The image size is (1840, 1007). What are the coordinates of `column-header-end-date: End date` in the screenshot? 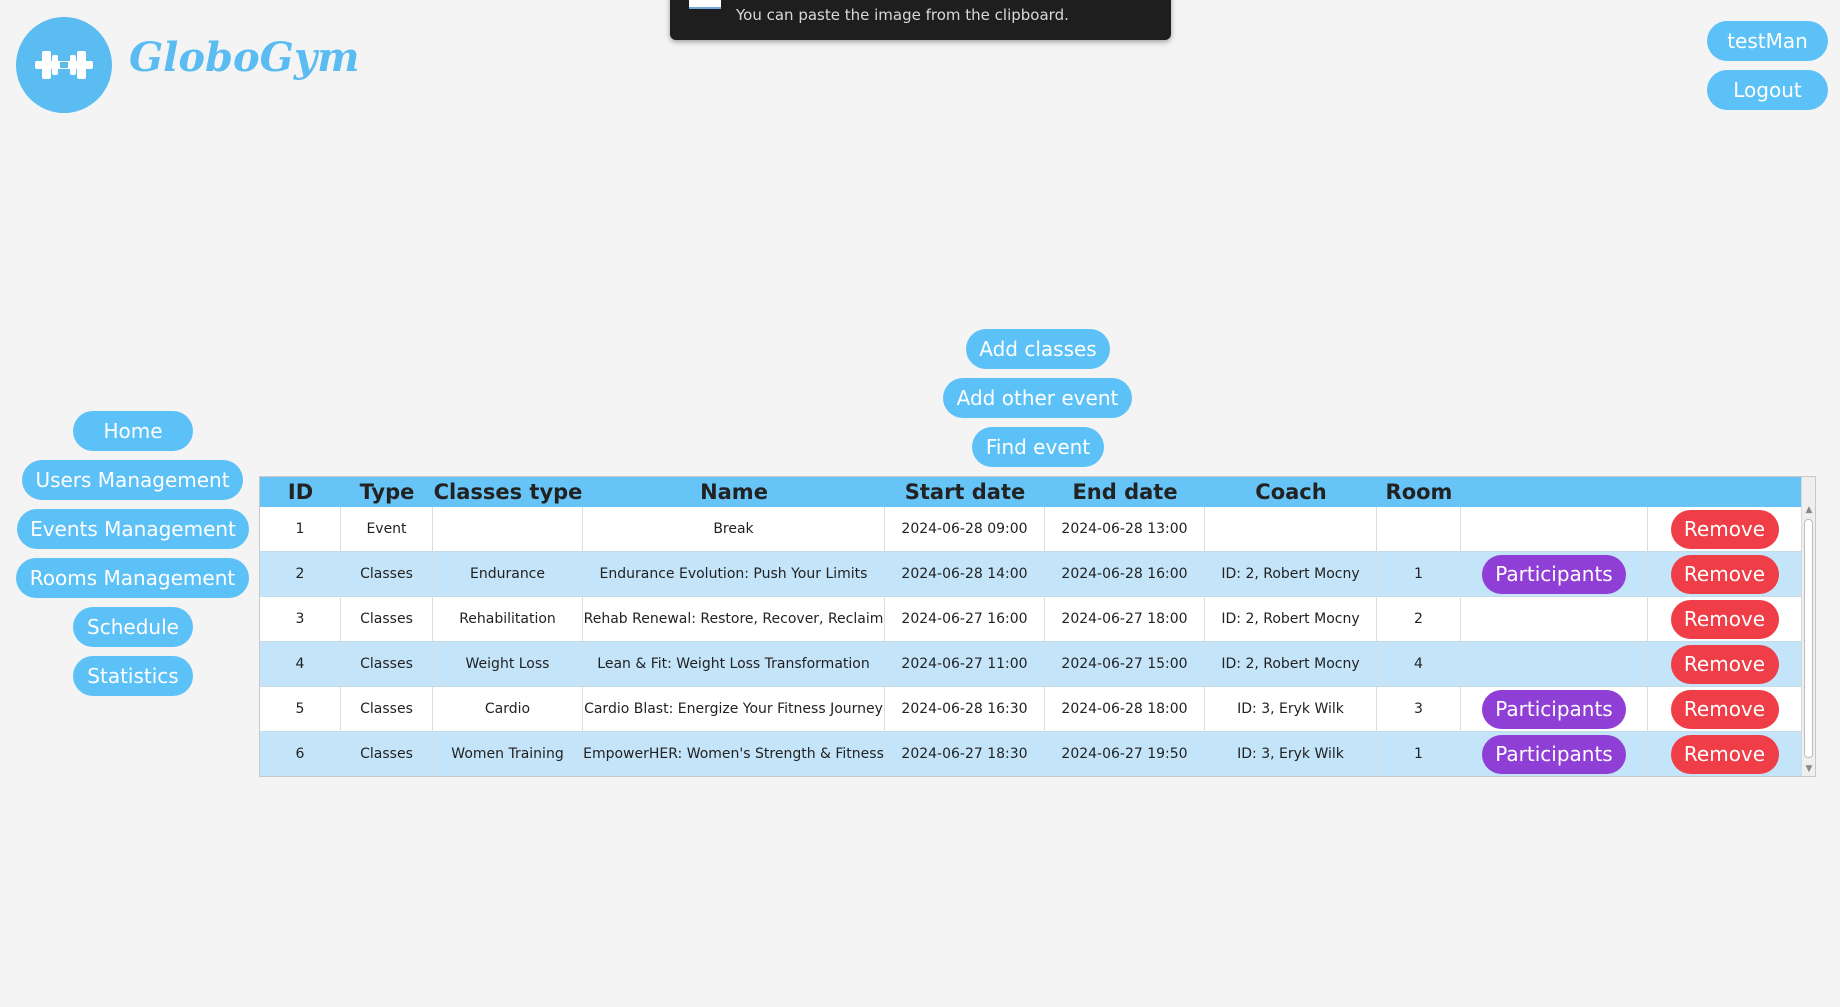 It's located at (1125, 492).